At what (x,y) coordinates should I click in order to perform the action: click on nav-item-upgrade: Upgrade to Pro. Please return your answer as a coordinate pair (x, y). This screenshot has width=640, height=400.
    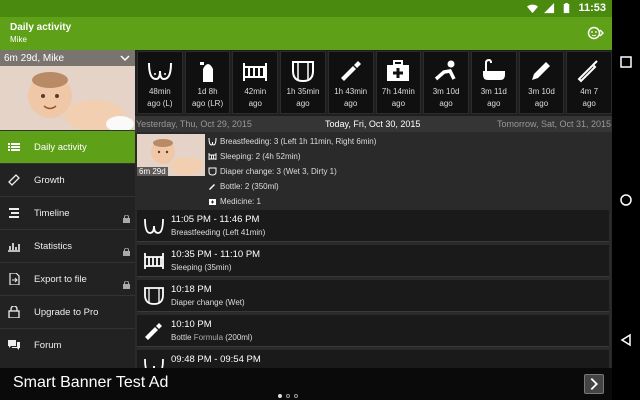
    Looking at the image, I should click on (67, 311).